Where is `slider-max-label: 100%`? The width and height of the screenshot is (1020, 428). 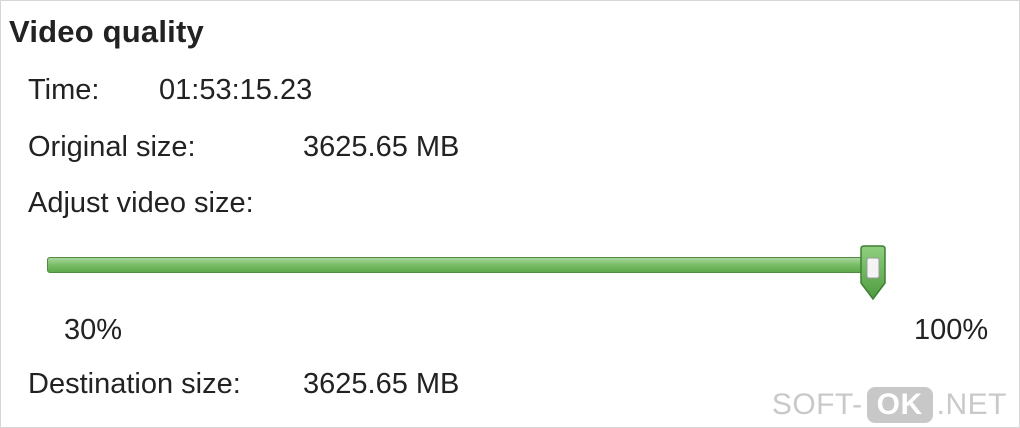
slider-max-label: 100% is located at coordinates (951, 330).